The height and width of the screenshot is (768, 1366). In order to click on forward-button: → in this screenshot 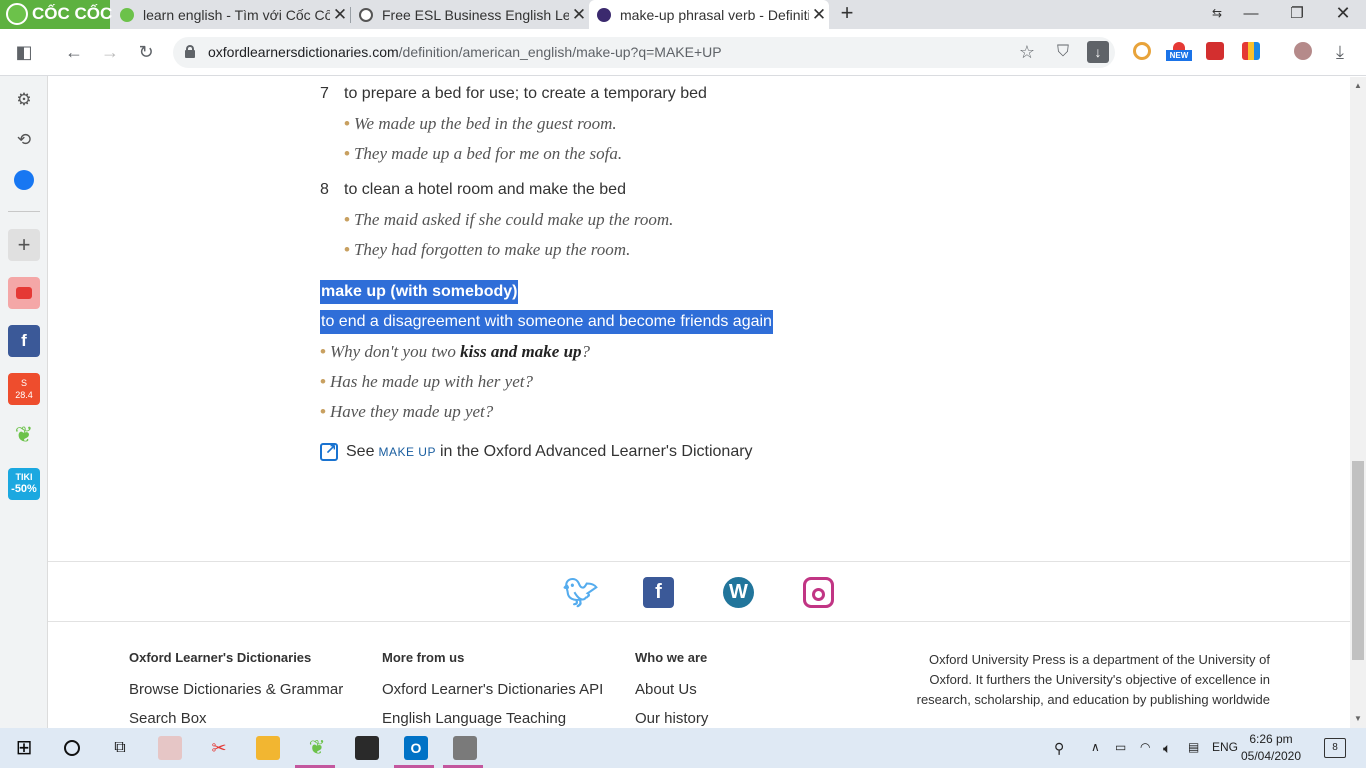, I will do `click(110, 52)`.